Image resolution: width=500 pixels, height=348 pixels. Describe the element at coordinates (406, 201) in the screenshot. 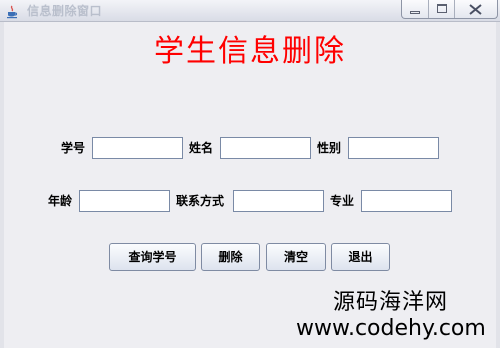

I see `major-field` at that location.